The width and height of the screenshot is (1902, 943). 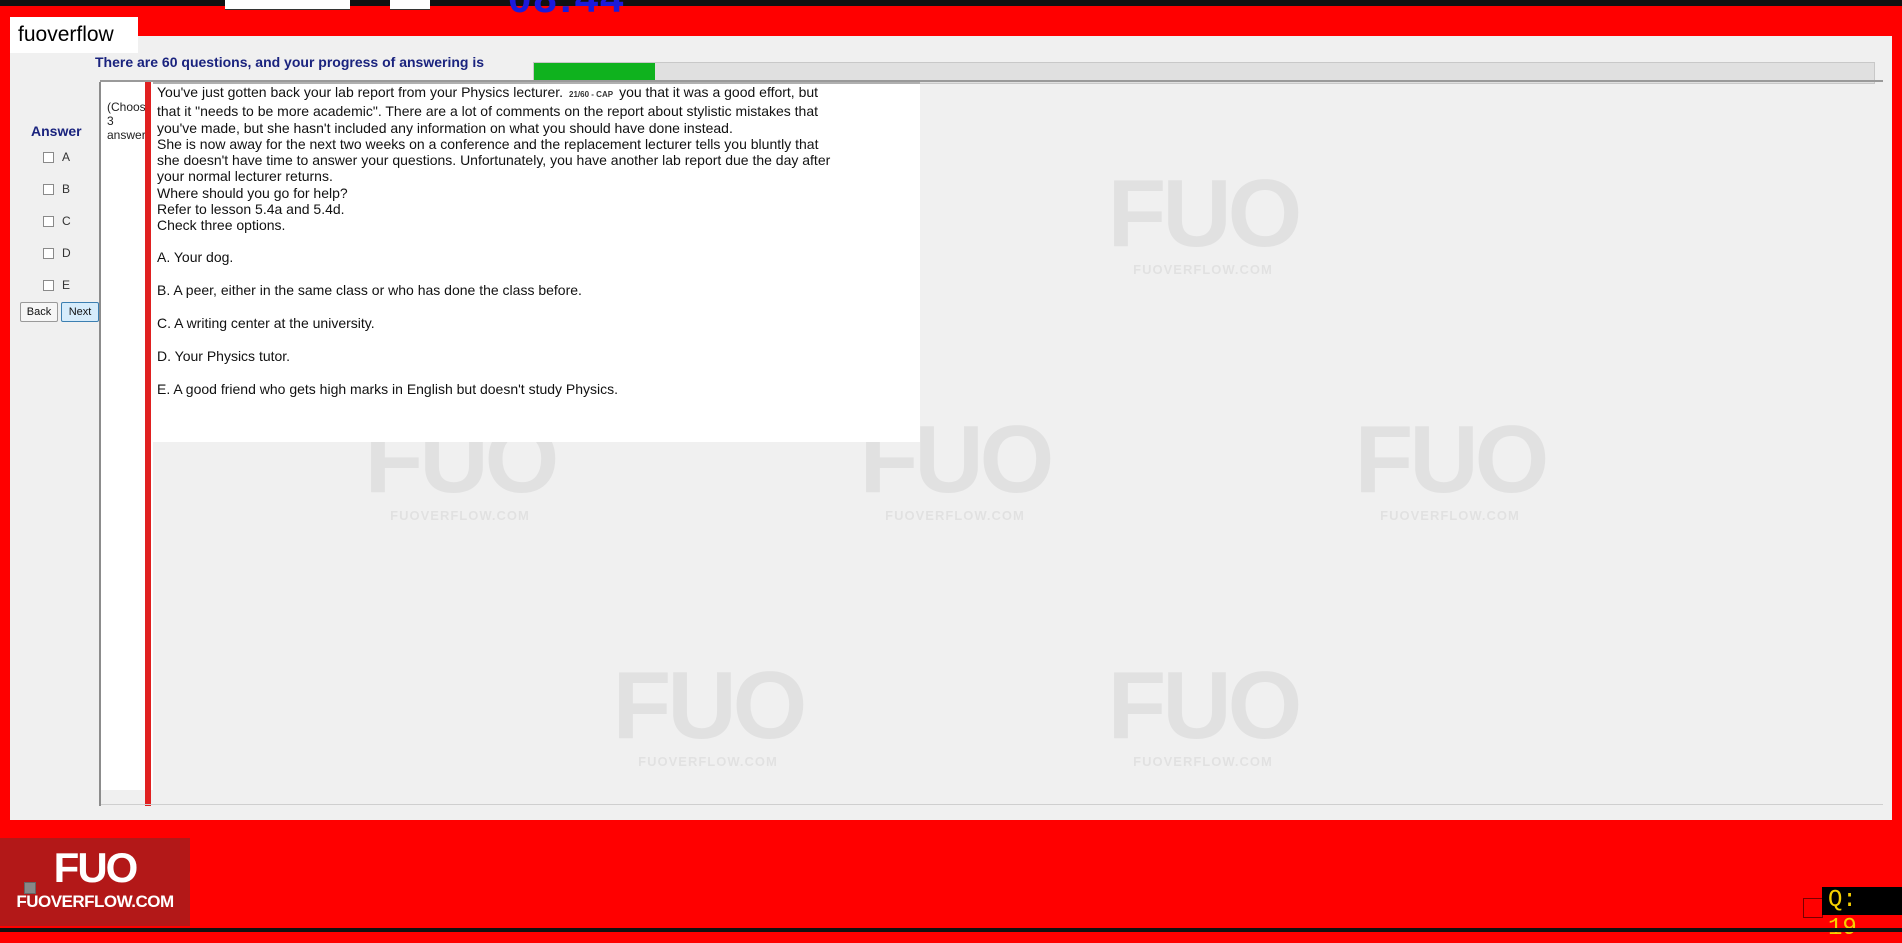 What do you see at coordinates (48, 253) in the screenshot?
I see `checkbox-d` at bounding box center [48, 253].